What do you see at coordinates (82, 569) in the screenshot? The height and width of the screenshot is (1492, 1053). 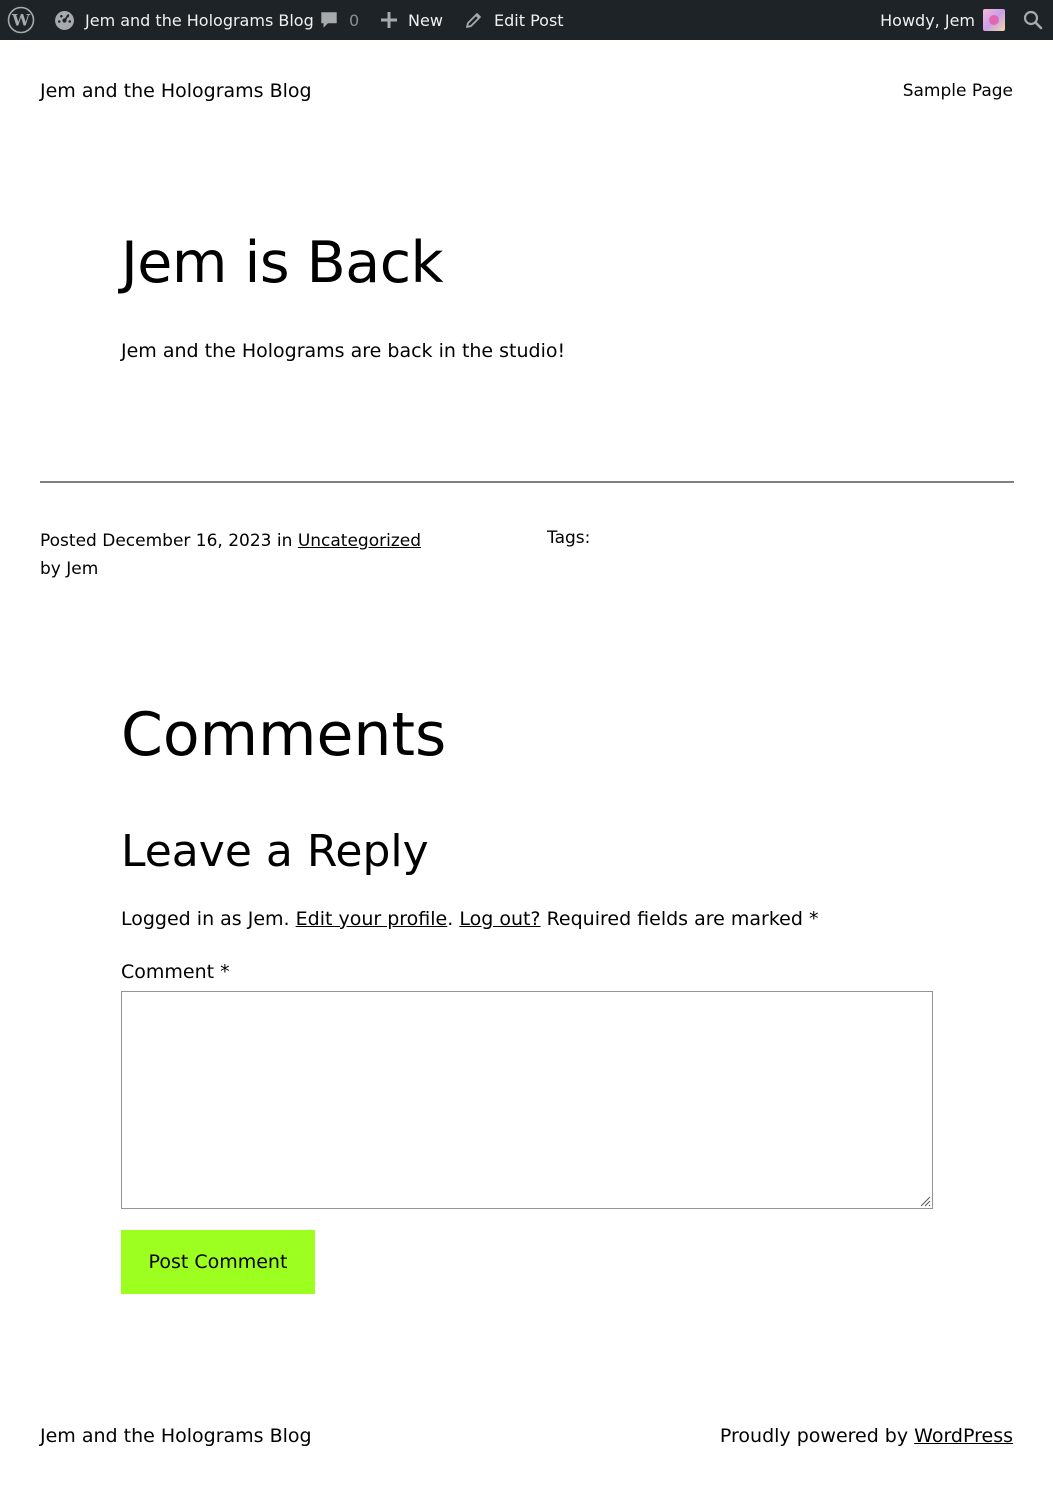 I see `post-author: Jem` at bounding box center [82, 569].